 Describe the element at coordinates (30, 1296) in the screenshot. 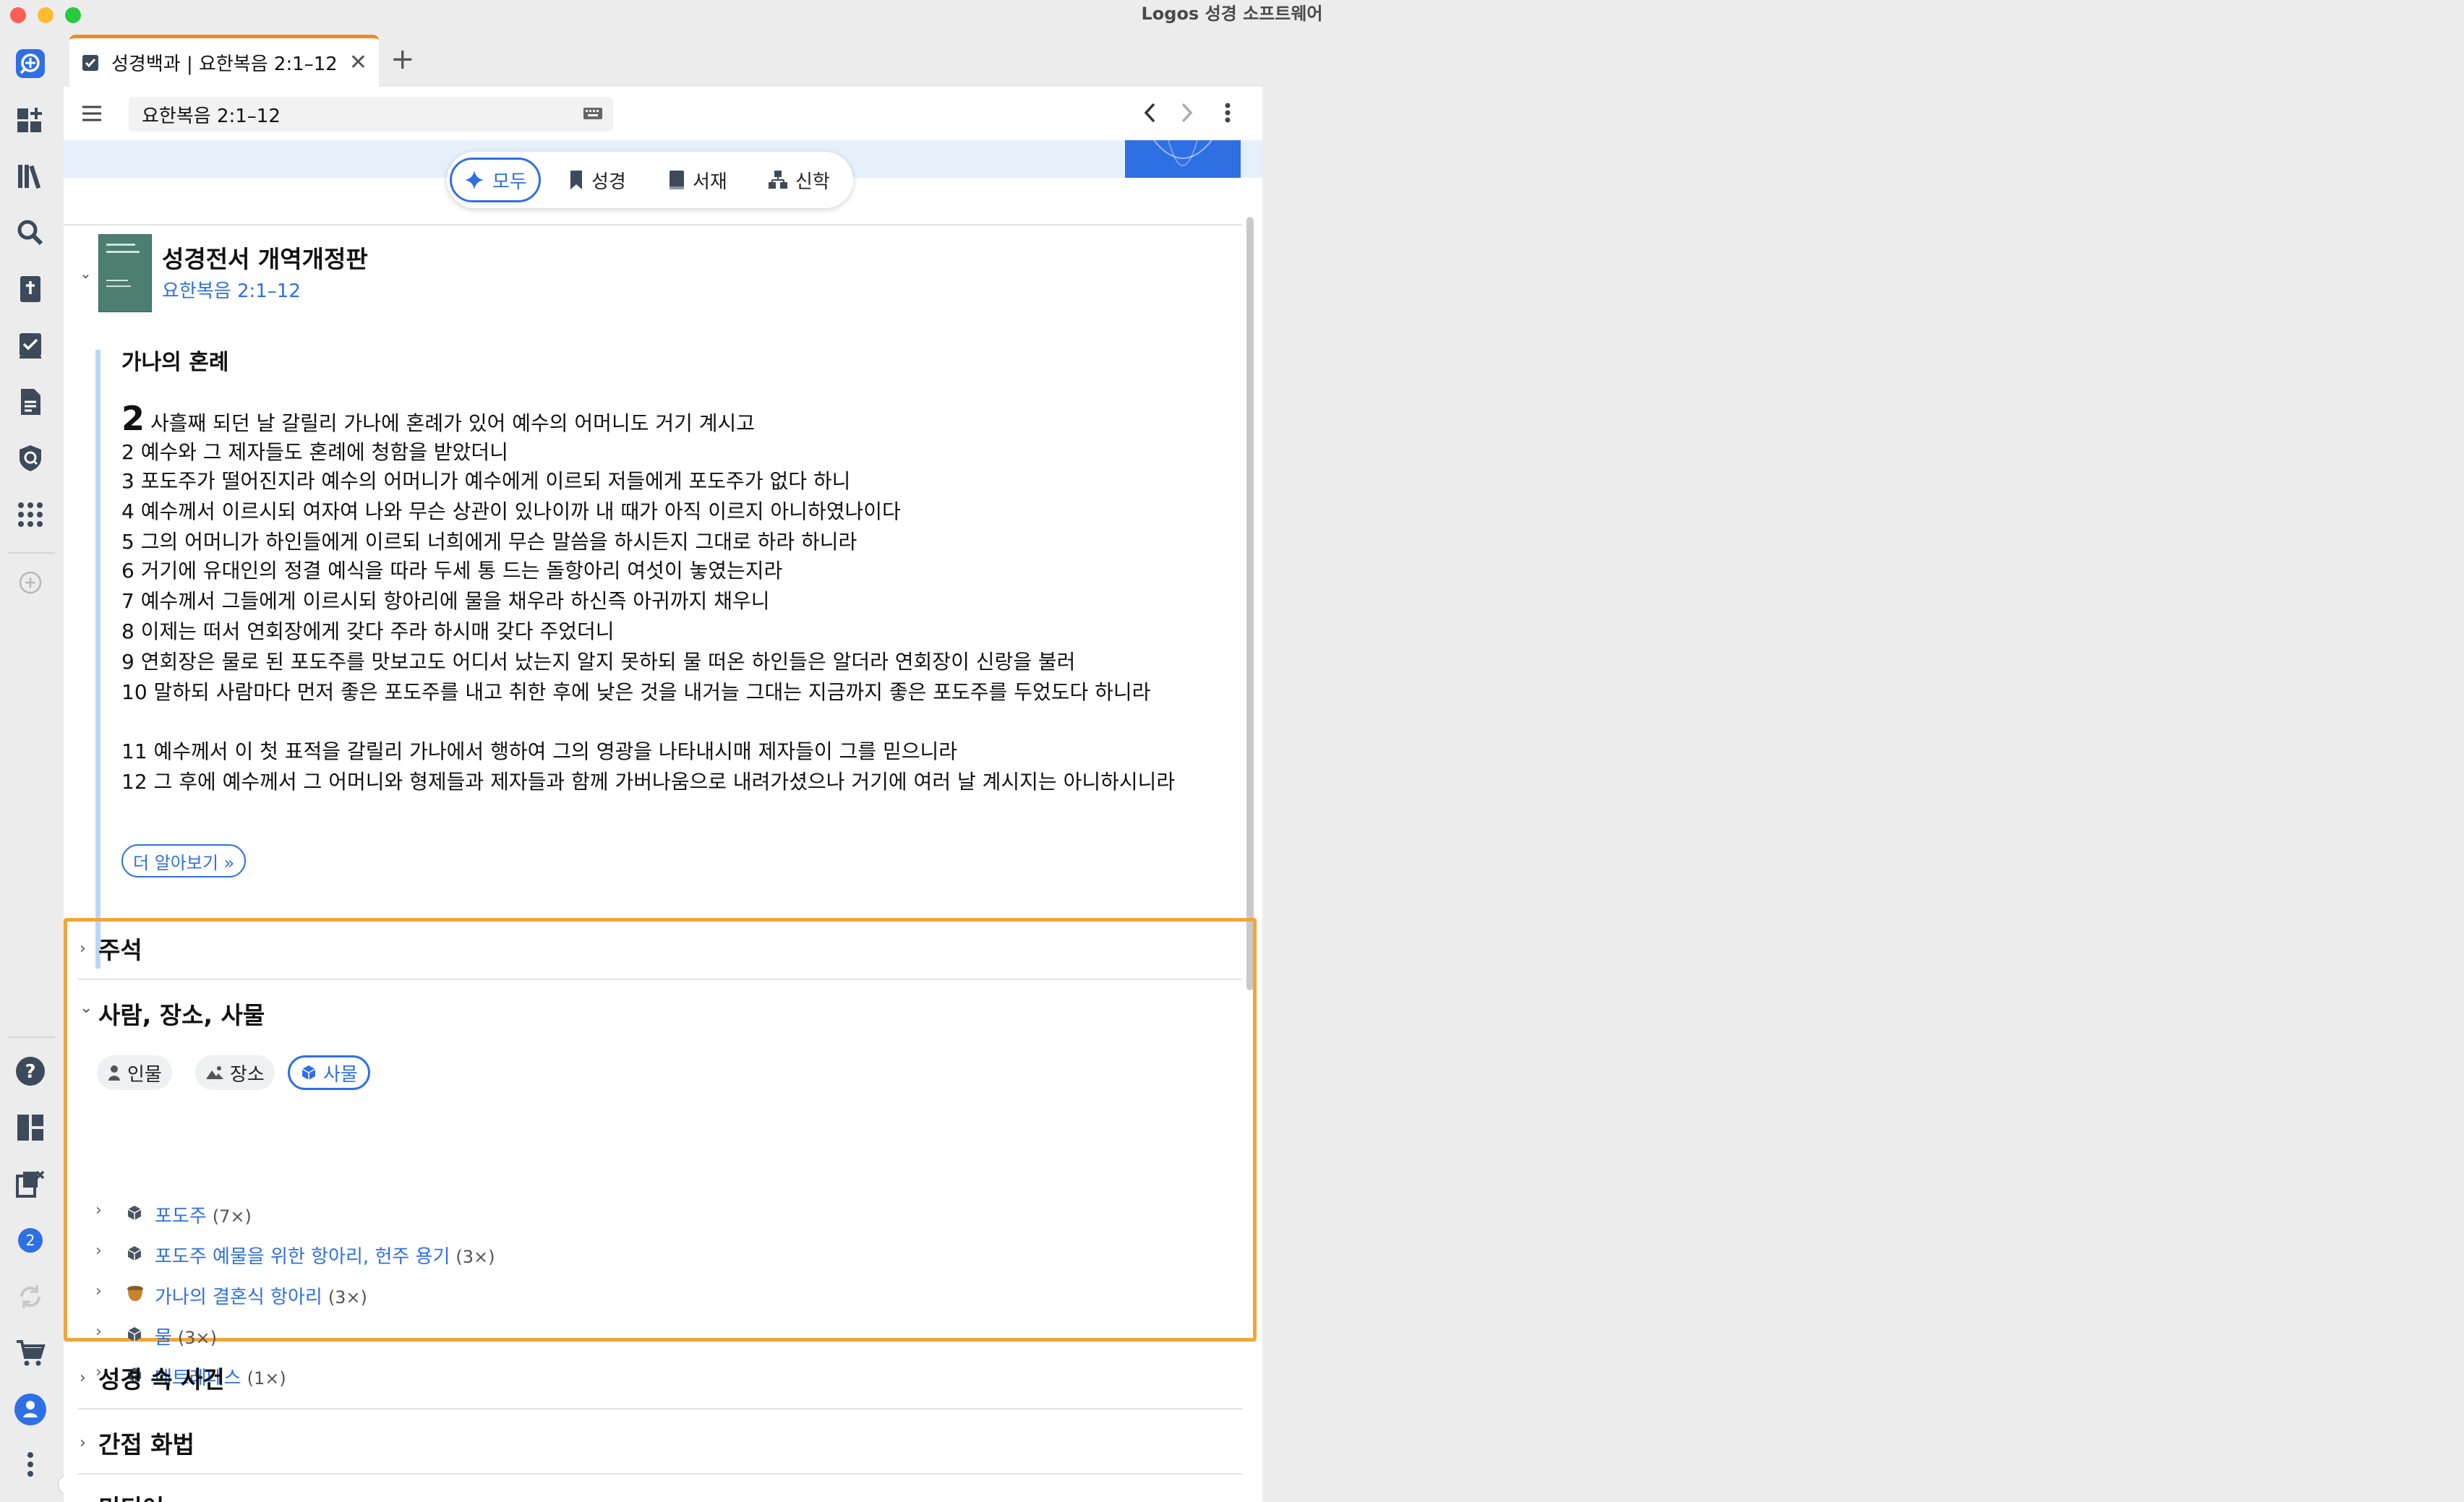

I see `sync-icon` at that location.